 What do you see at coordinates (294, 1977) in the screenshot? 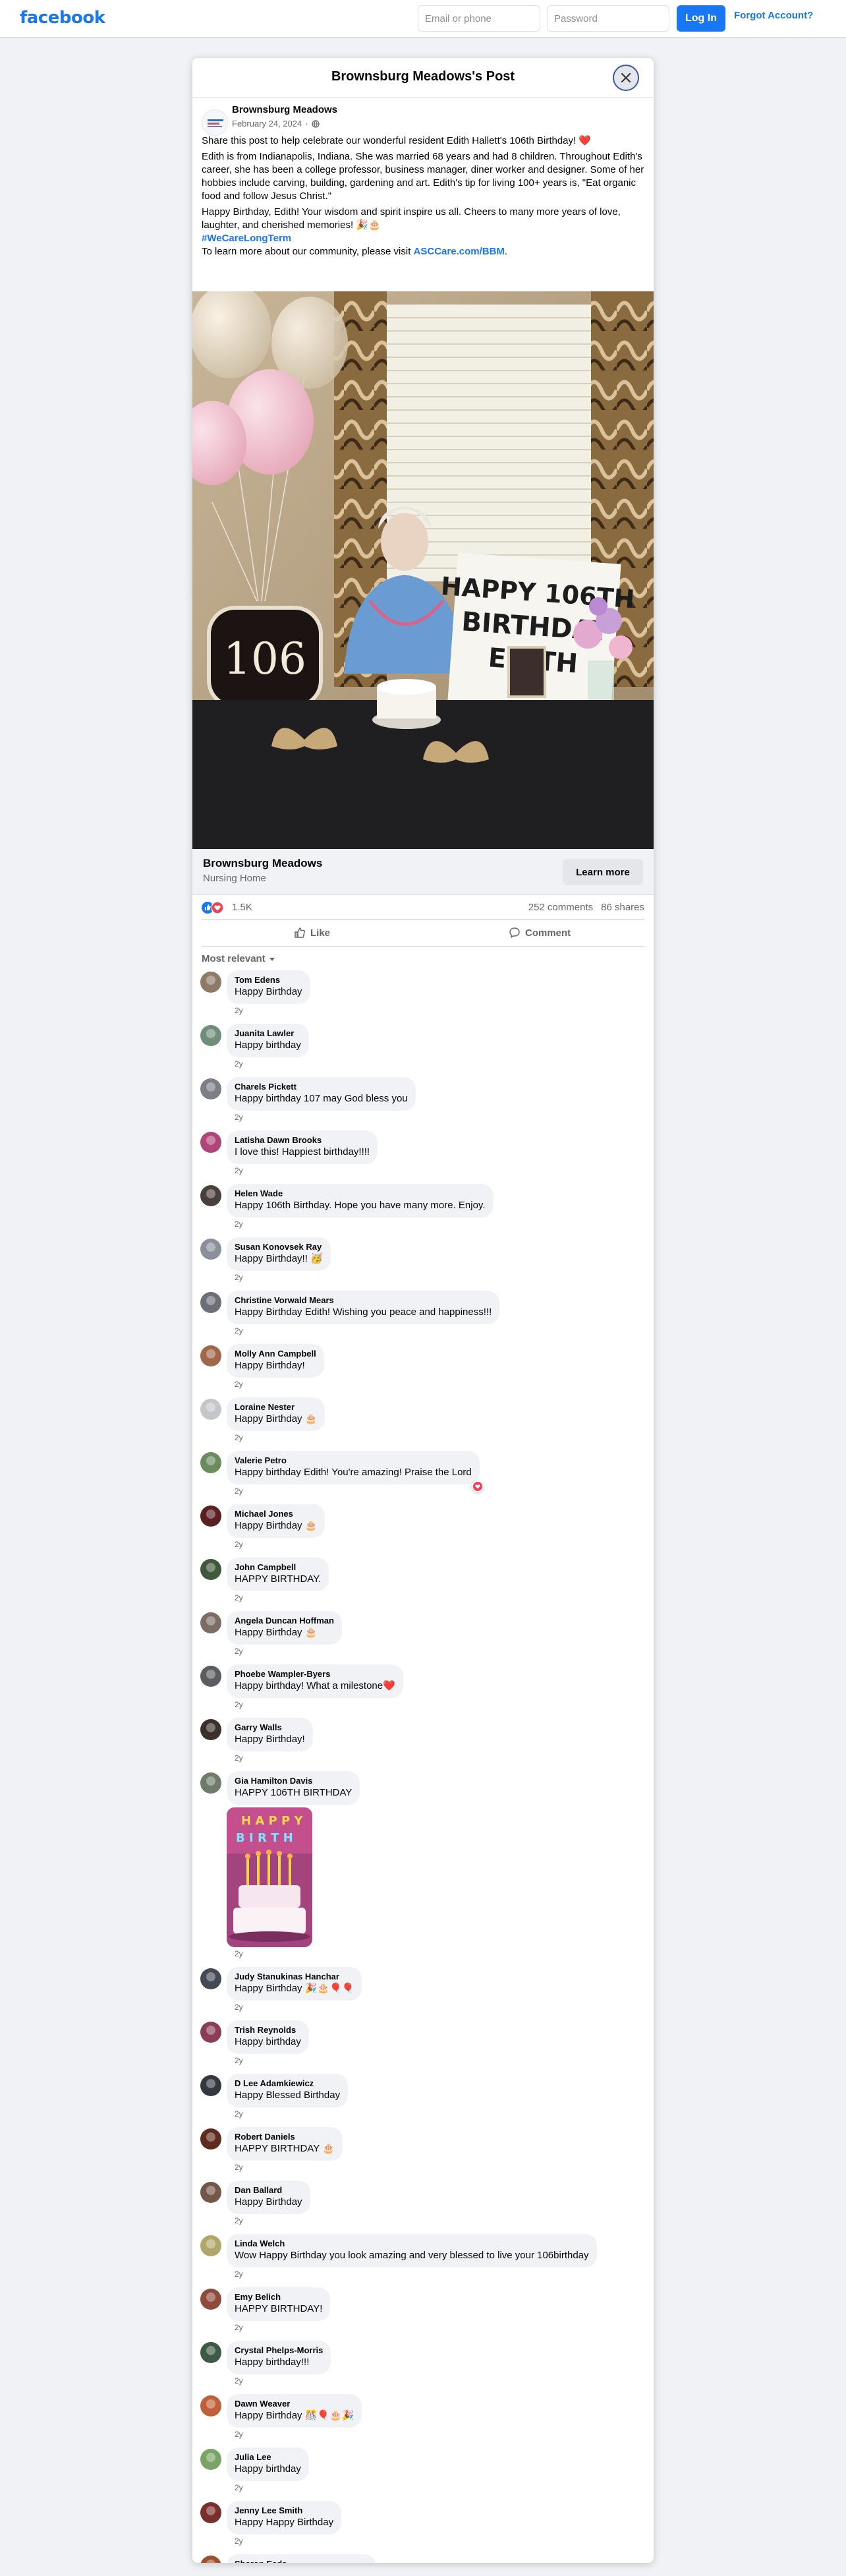
I see `commenter-name: Judy Stanukinas Hanchar` at bounding box center [294, 1977].